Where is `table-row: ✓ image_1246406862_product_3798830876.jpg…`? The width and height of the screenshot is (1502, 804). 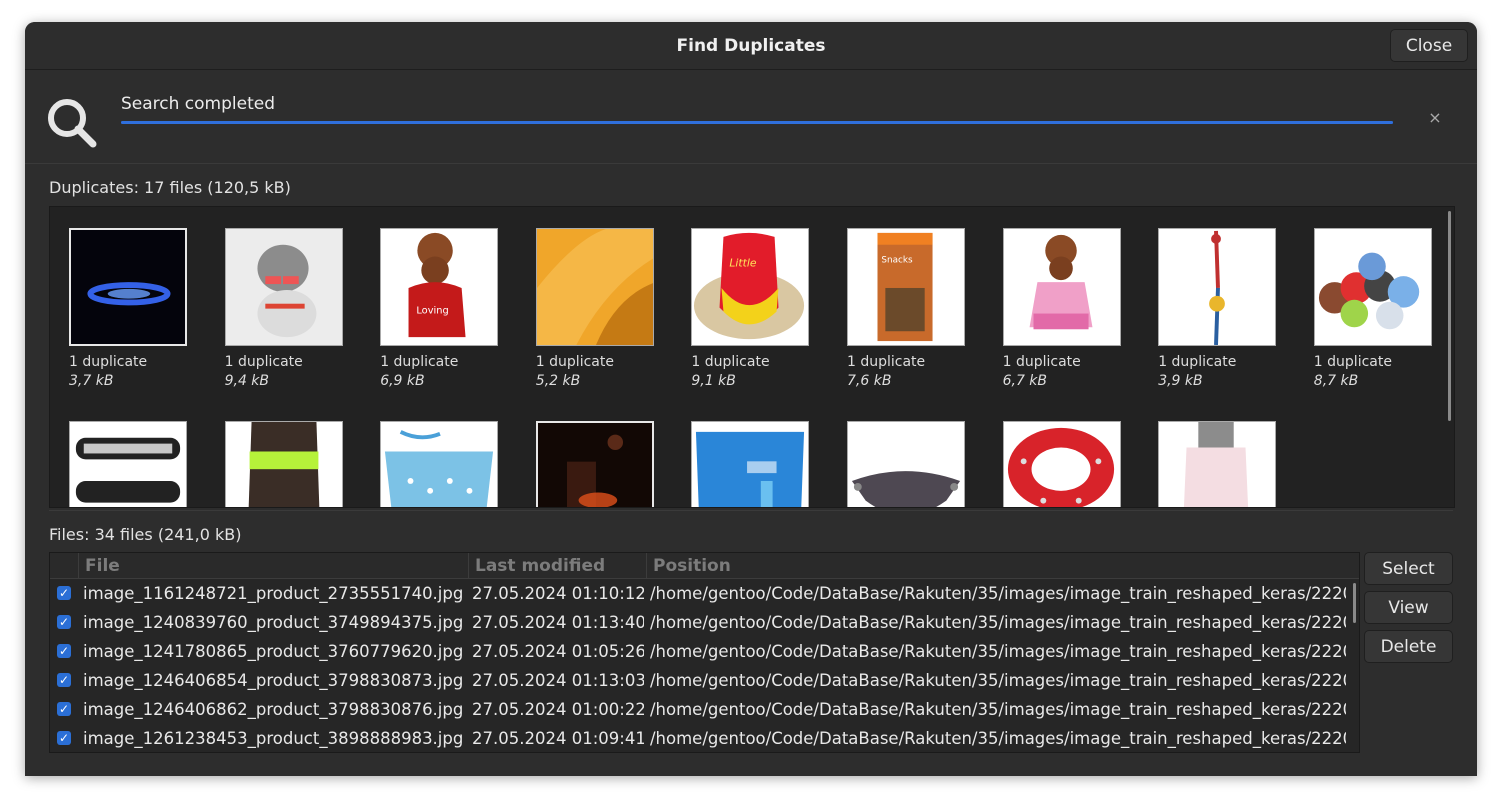
table-row: ✓ image_1246406862_product_3798830876.jpg… is located at coordinates (704, 709).